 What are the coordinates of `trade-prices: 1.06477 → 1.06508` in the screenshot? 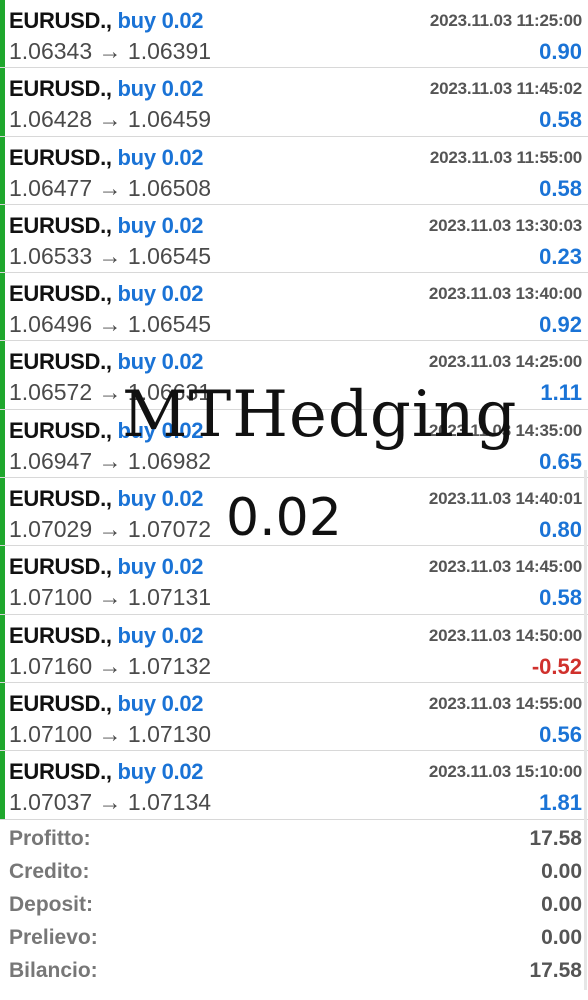 It's located at (110, 188).